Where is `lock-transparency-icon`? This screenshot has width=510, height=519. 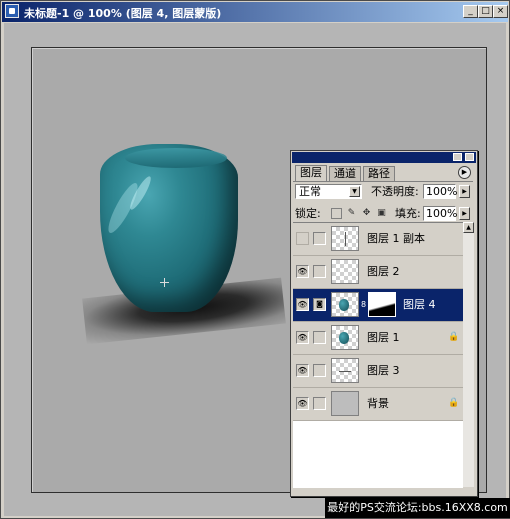 lock-transparency-icon is located at coordinates (336, 213).